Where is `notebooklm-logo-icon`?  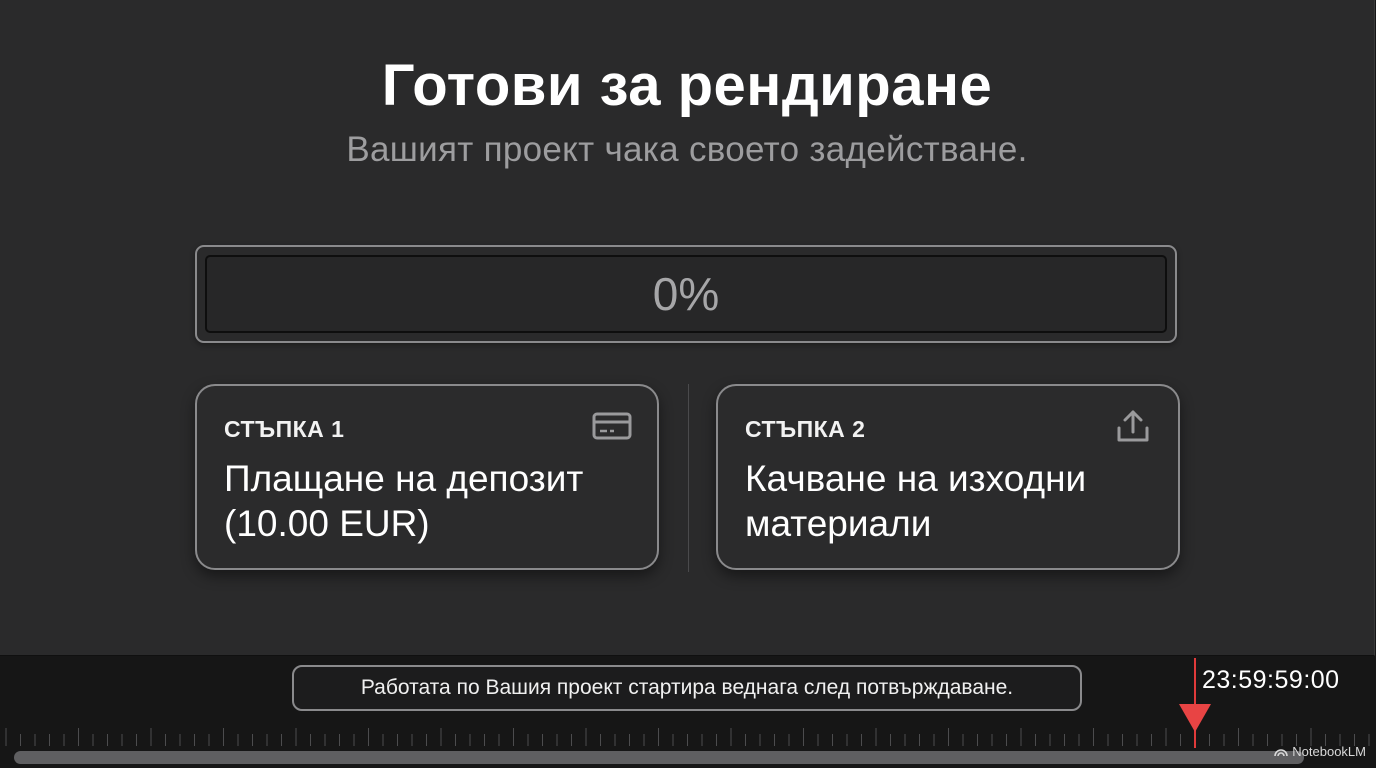
notebooklm-logo-icon is located at coordinates (1281, 752).